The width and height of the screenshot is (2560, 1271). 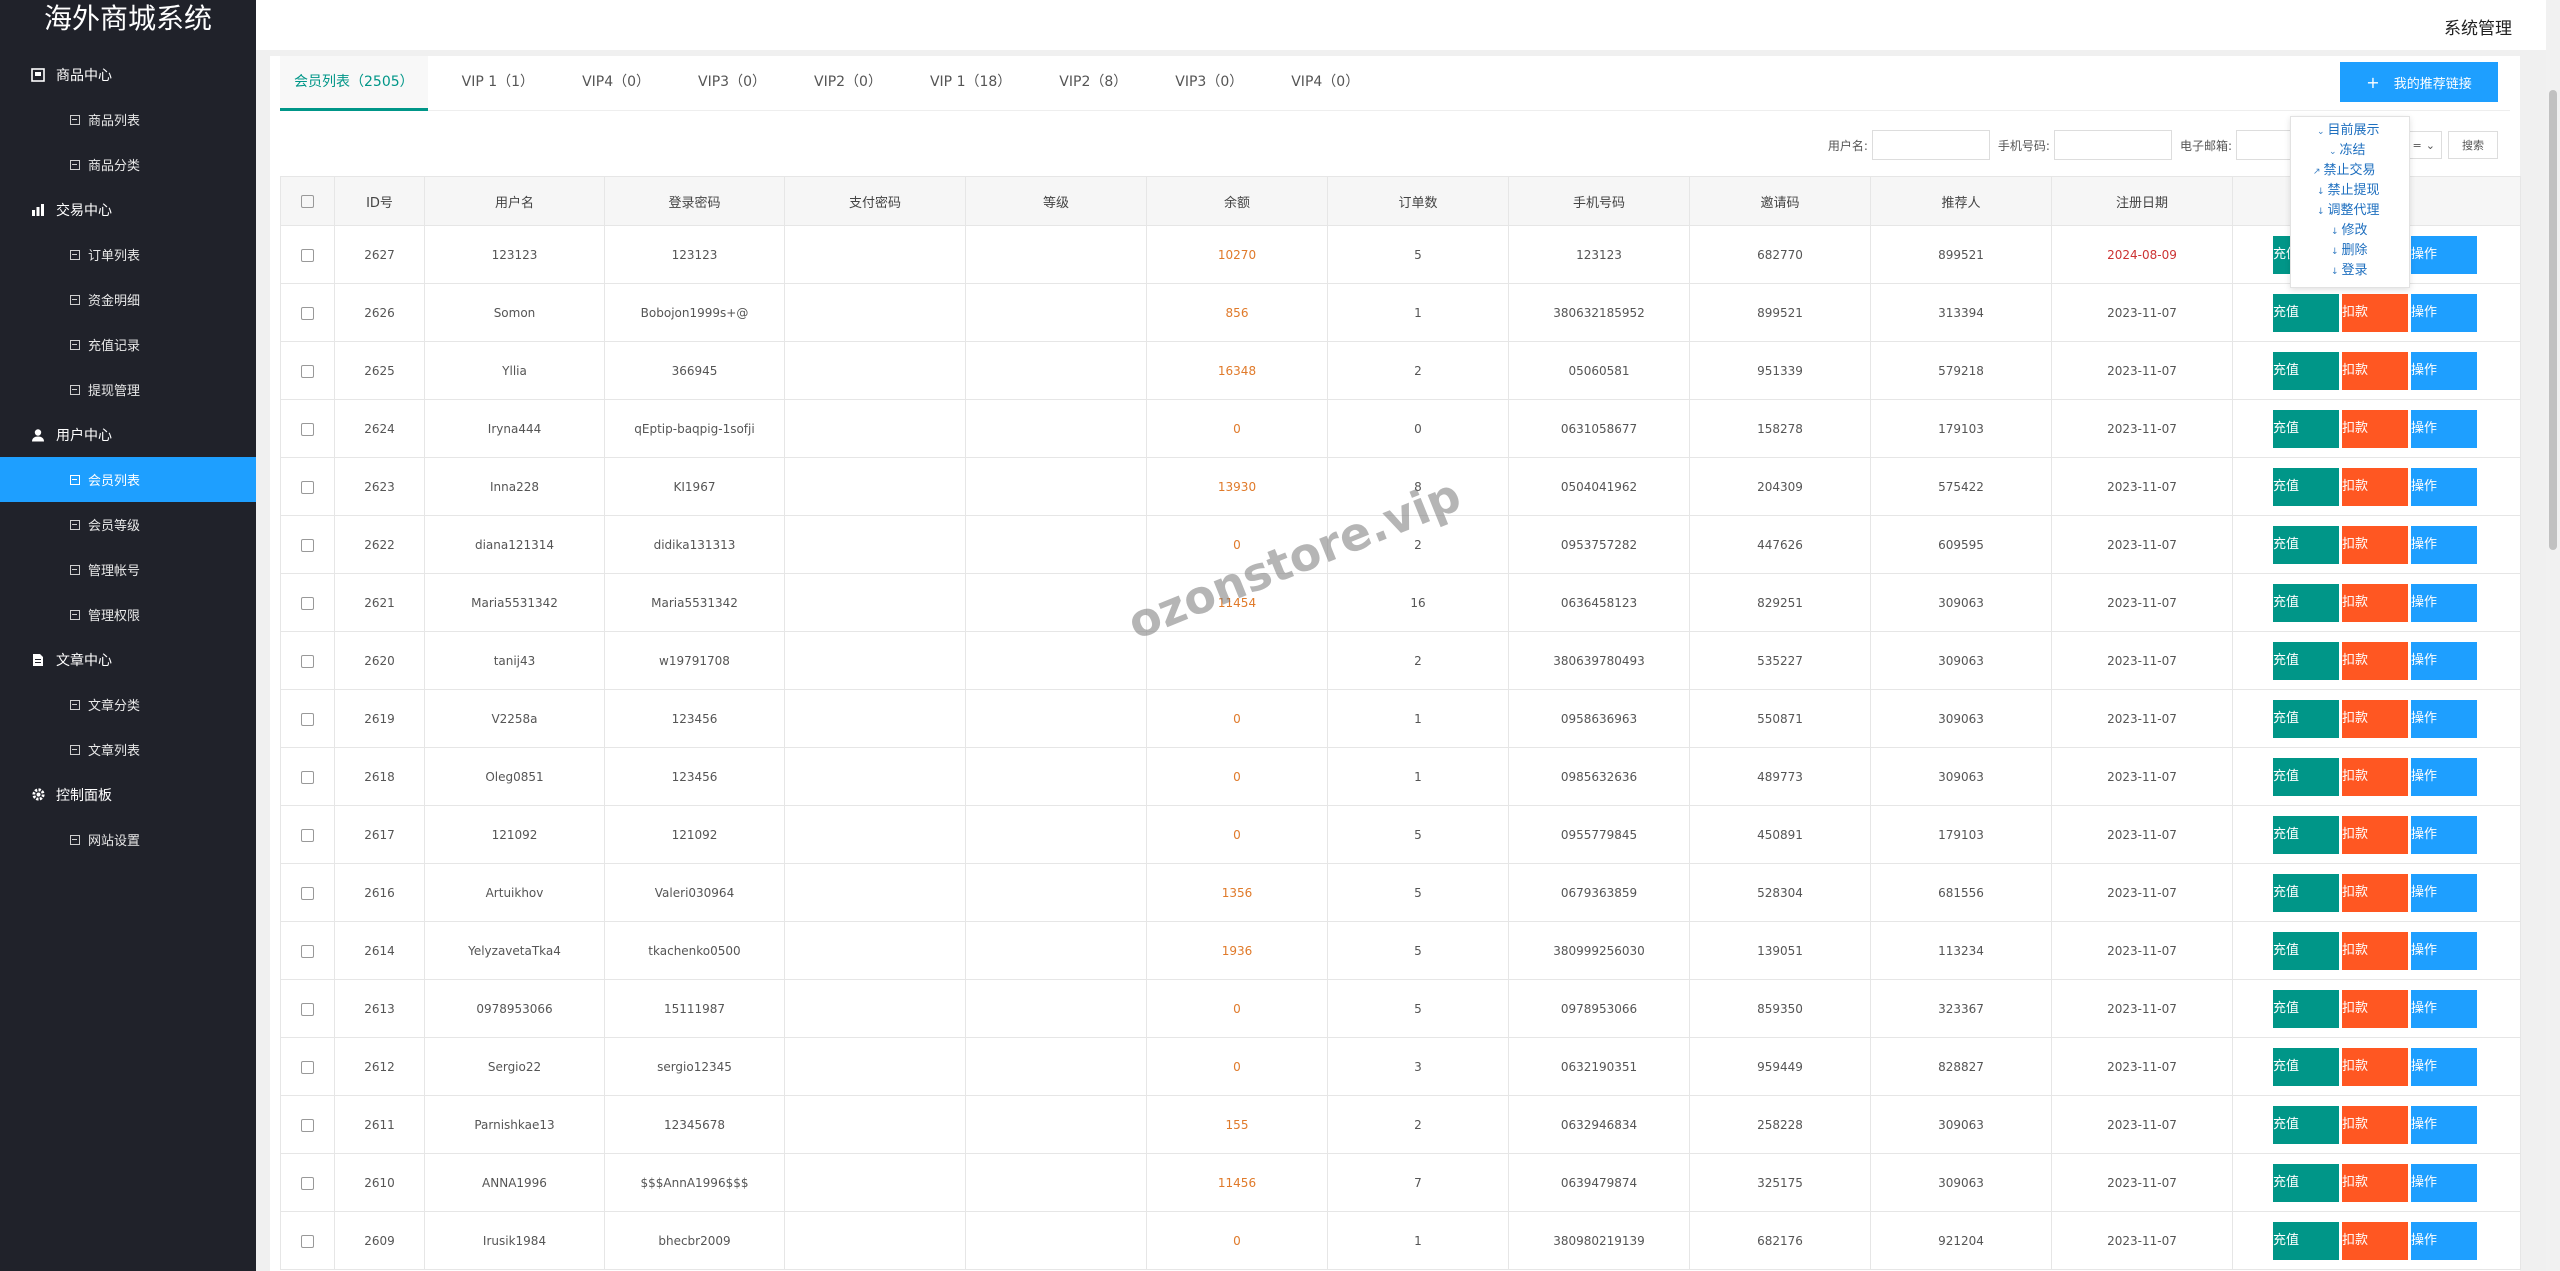 I want to click on page-scrollbar, so click(x=2553, y=635).